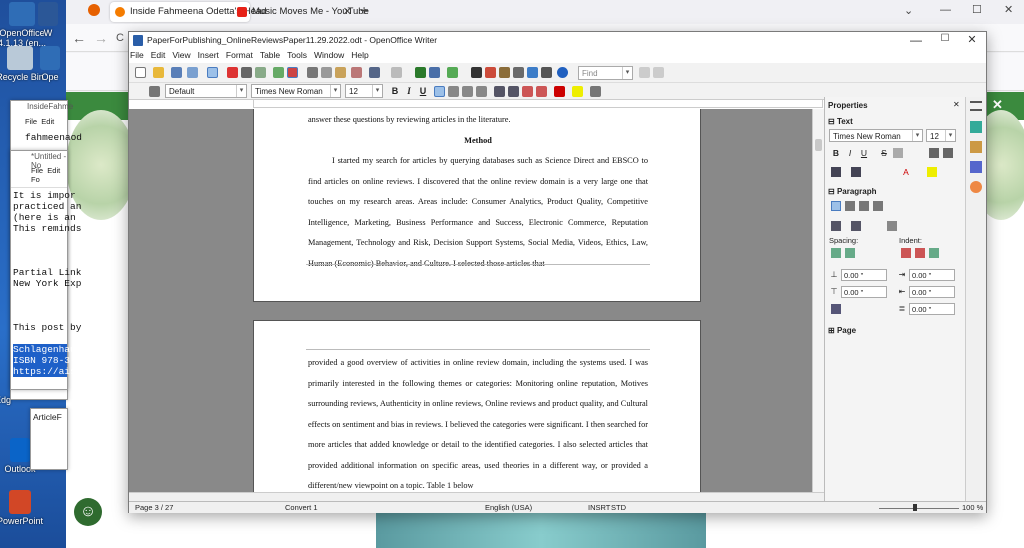 This screenshot has width=1024, height=548. I want to click on spellcheck-icon, so click(278, 72).